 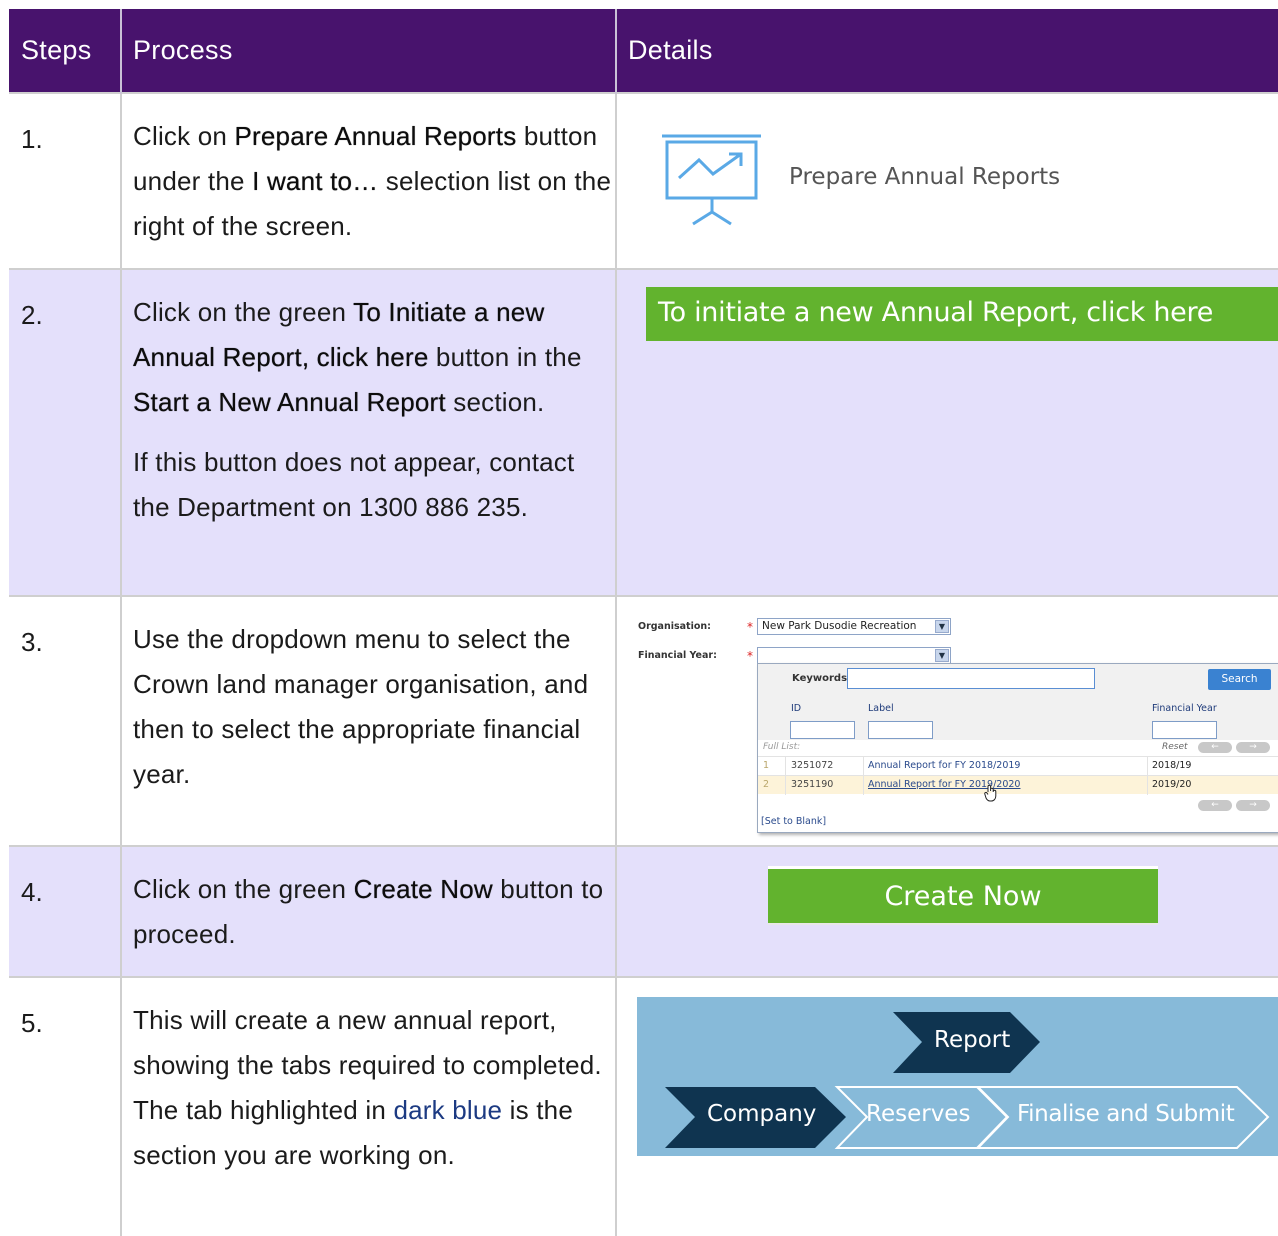 I want to click on reset-link: Reset, so click(x=1175, y=747).